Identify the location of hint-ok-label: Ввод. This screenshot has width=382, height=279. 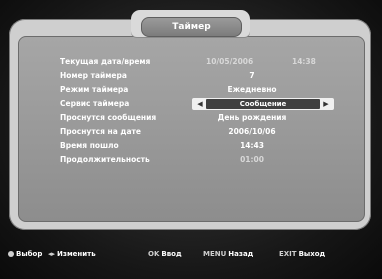
(171, 254).